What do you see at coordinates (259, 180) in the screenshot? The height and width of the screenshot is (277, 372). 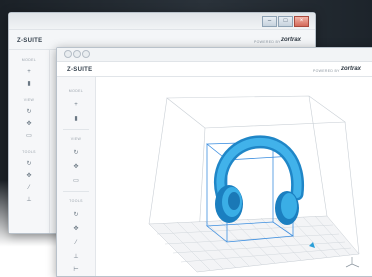 I see `headphones-model` at bounding box center [259, 180].